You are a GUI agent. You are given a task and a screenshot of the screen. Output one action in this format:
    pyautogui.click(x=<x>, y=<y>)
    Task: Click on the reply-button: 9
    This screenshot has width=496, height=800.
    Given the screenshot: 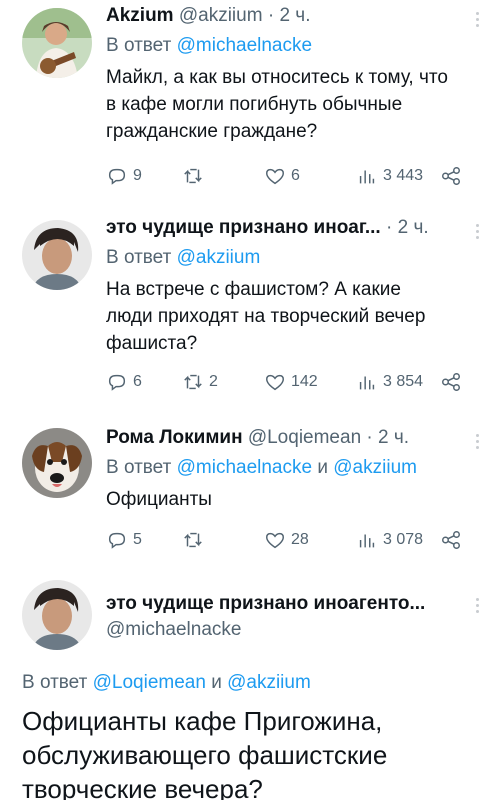 What is the action you would take?
    pyautogui.click(x=124, y=176)
    